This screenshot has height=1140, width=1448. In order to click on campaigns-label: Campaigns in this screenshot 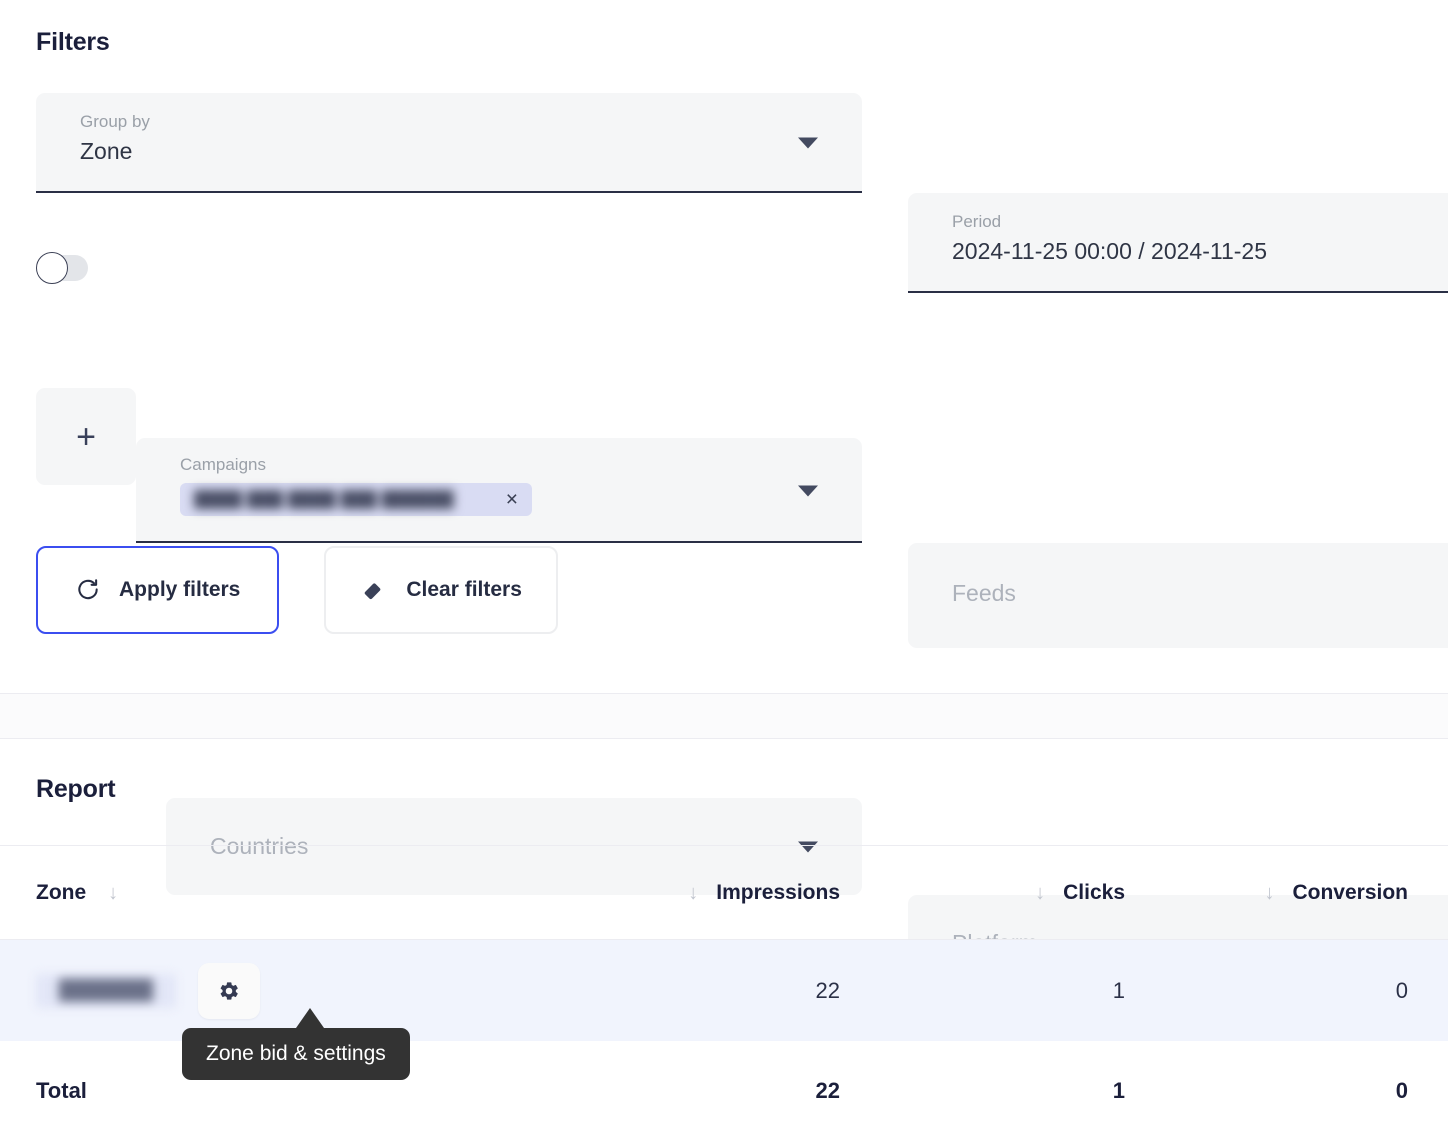, I will do `click(223, 464)`.